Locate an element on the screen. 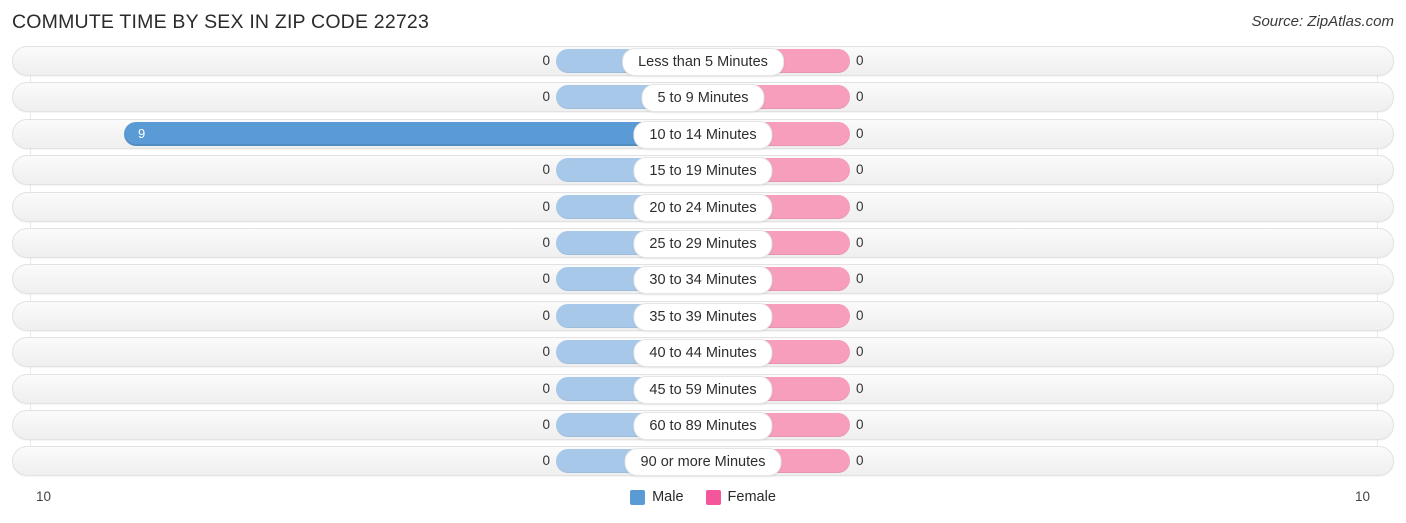 The width and height of the screenshot is (1406, 523). chart-row: 0 0 45 to 59 Minutes is located at coordinates (703, 388).